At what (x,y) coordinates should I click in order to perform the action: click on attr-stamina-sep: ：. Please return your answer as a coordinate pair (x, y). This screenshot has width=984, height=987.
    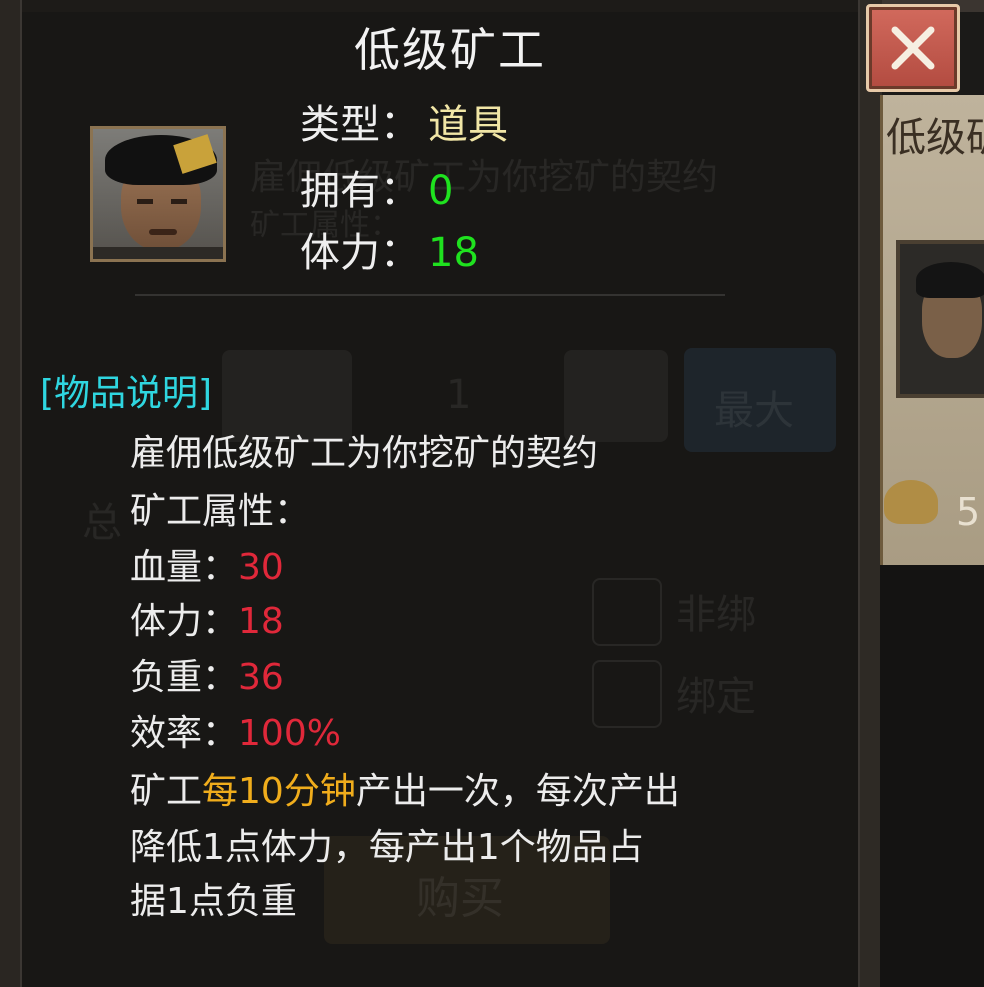
    Looking at the image, I should click on (400, 253).